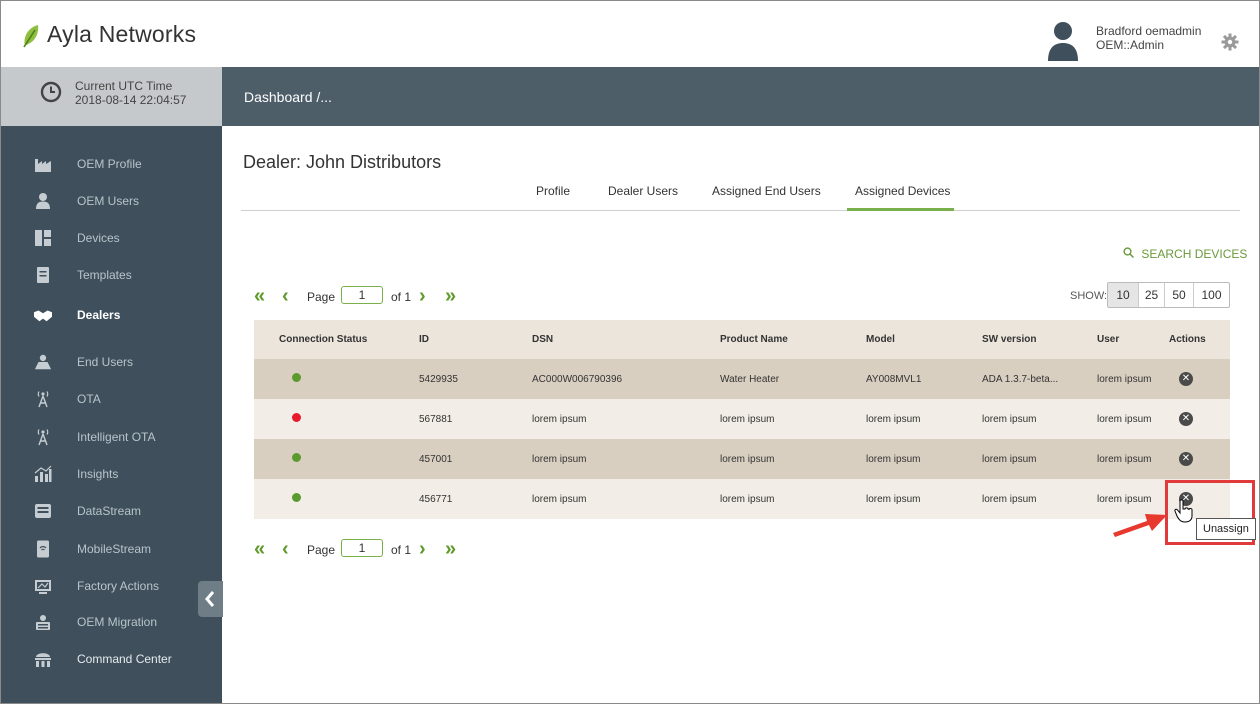 This screenshot has width=1260, height=704. I want to click on sidebar-item-devices: Devices, so click(111, 239).